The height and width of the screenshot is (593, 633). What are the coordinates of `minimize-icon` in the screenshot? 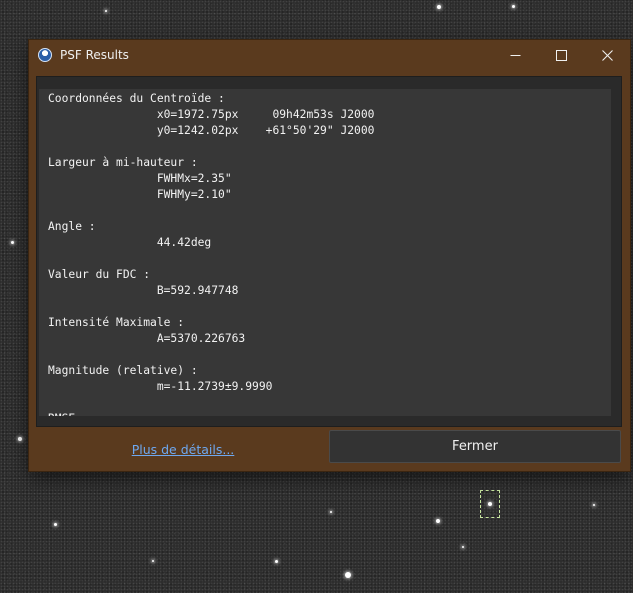 It's located at (515, 55).